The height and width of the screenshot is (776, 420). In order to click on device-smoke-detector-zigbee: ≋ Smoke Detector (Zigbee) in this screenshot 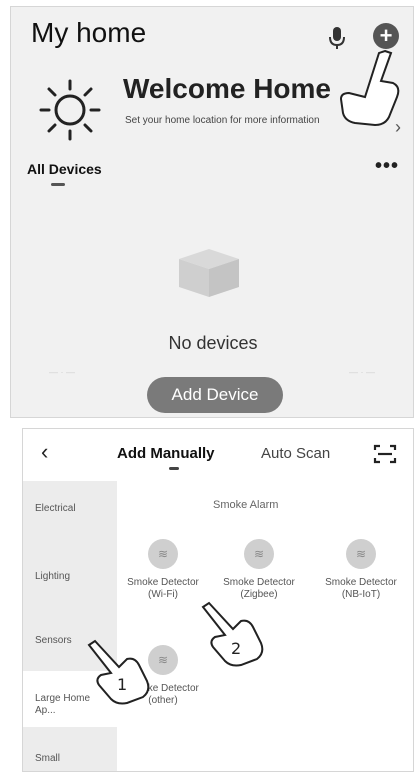, I will do `click(259, 570)`.